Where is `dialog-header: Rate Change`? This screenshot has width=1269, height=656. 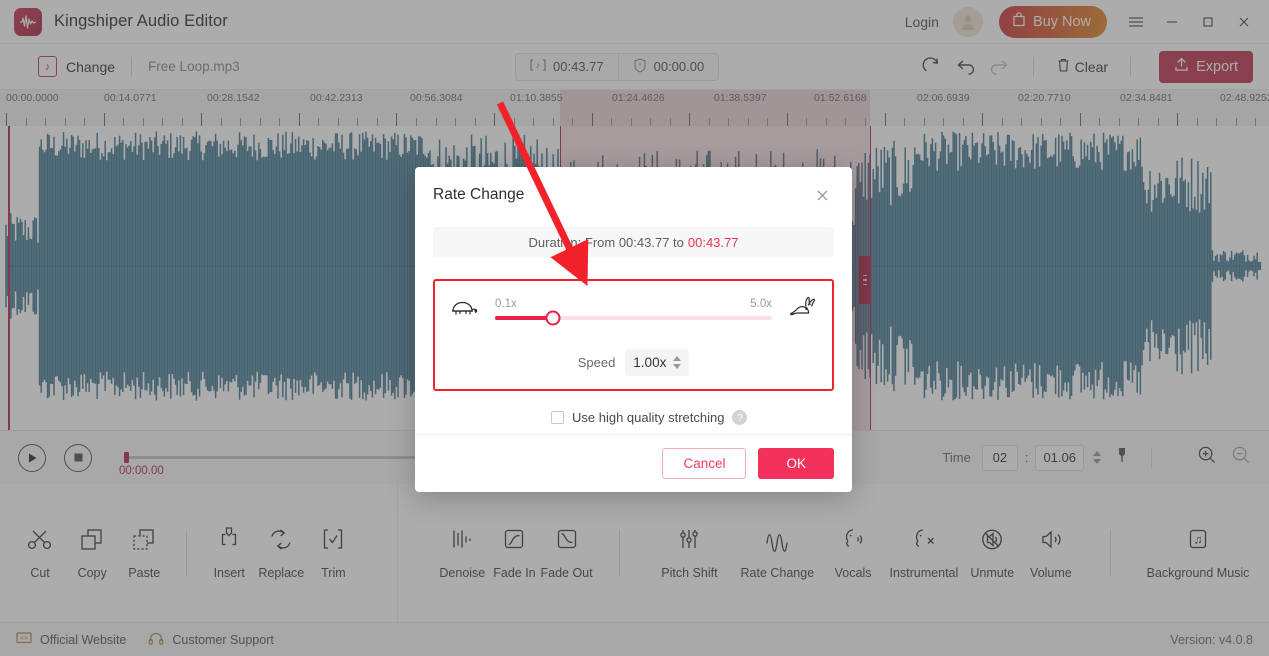
dialog-header: Rate Change is located at coordinates (633, 195).